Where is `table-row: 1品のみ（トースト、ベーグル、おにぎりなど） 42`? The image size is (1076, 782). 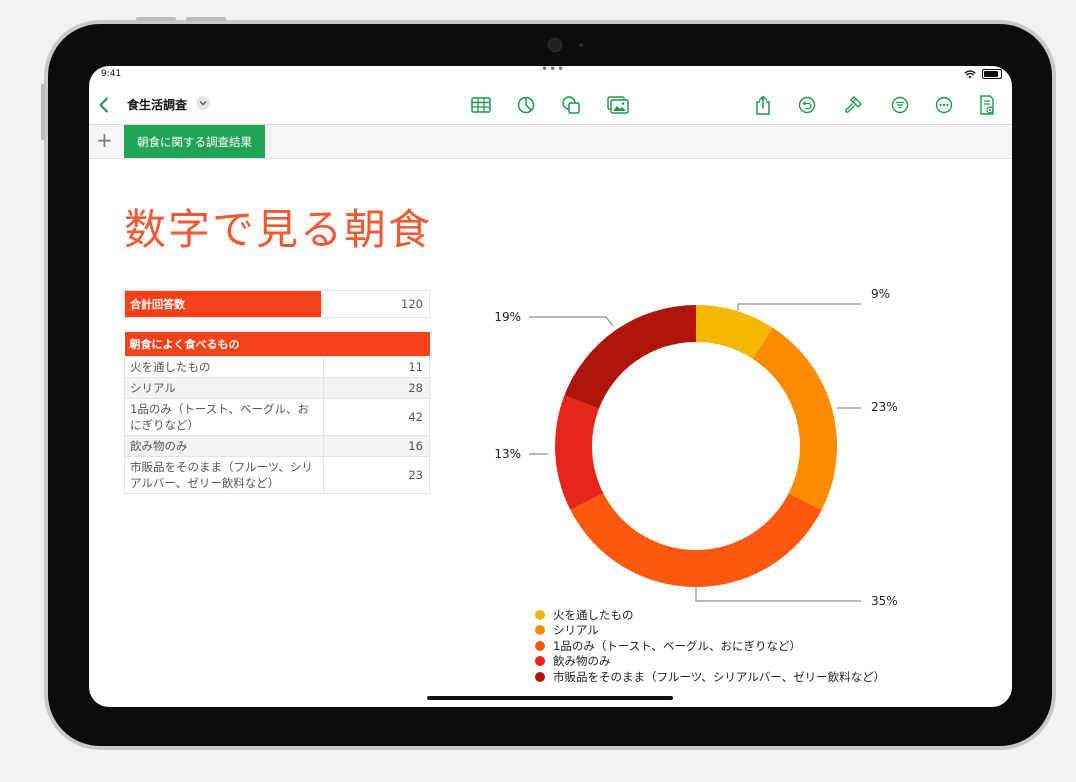
table-row: 1品のみ（トースト、ベーグル、おにぎりなど） 42 is located at coordinates (277, 417).